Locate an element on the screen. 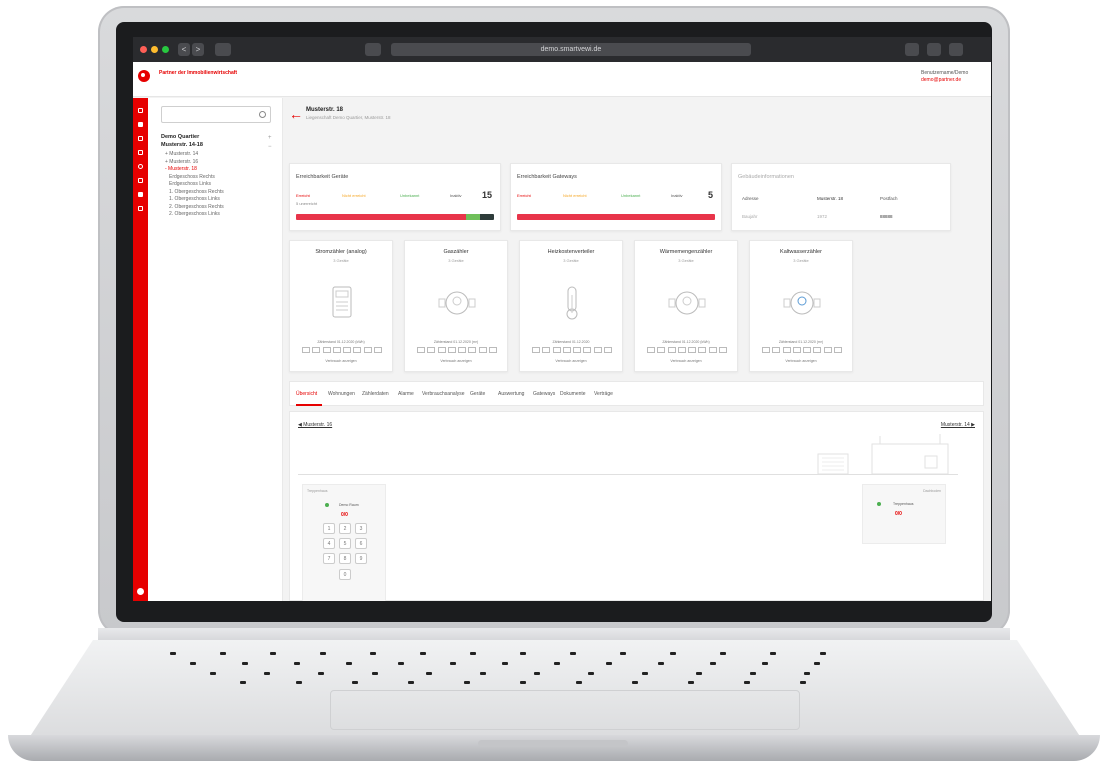 The height and width of the screenshot is (767, 1100). document-icon is located at coordinates (140, 180).